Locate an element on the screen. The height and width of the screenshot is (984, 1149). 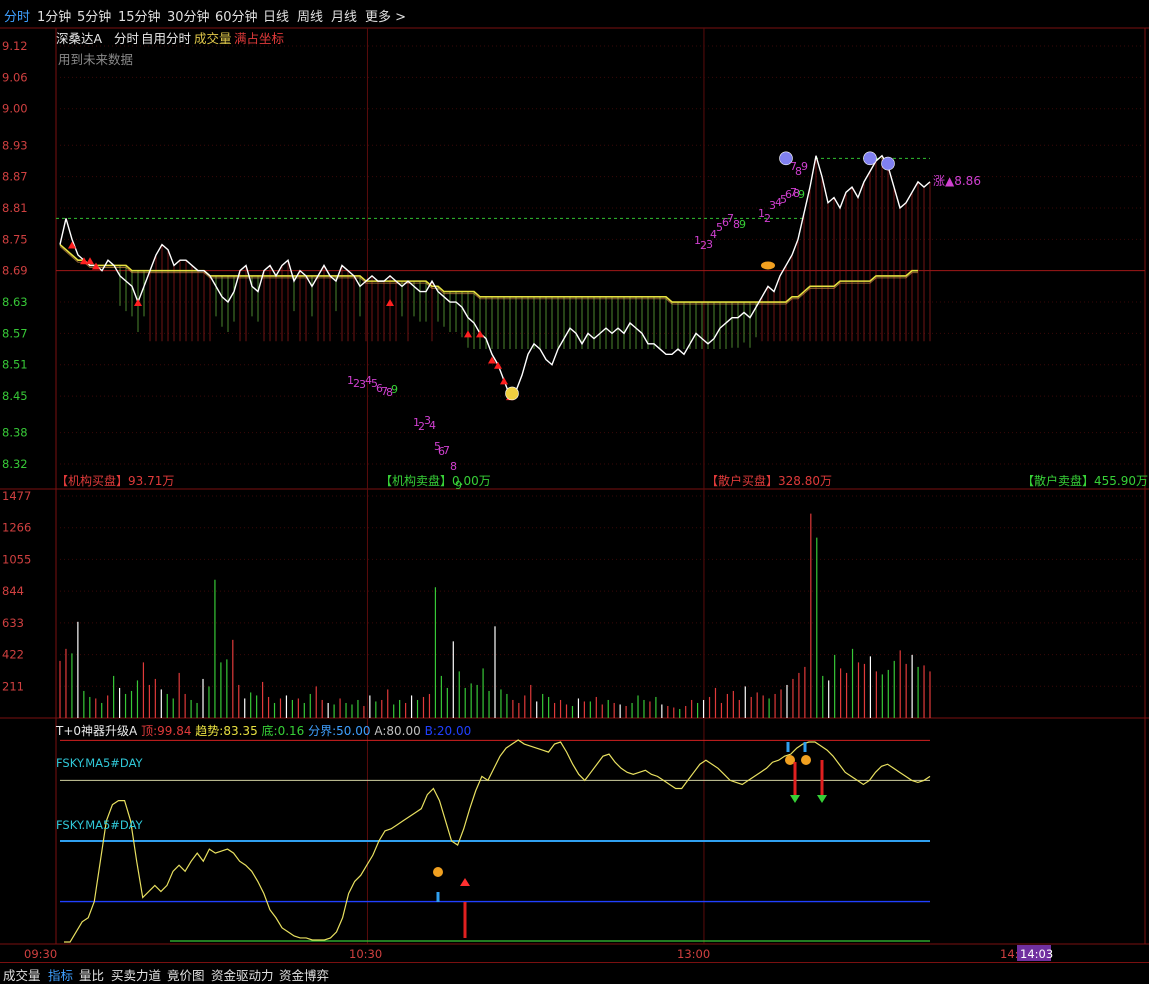
ma-label-2: FSKY.MA5#DAY is located at coordinates (99, 825).